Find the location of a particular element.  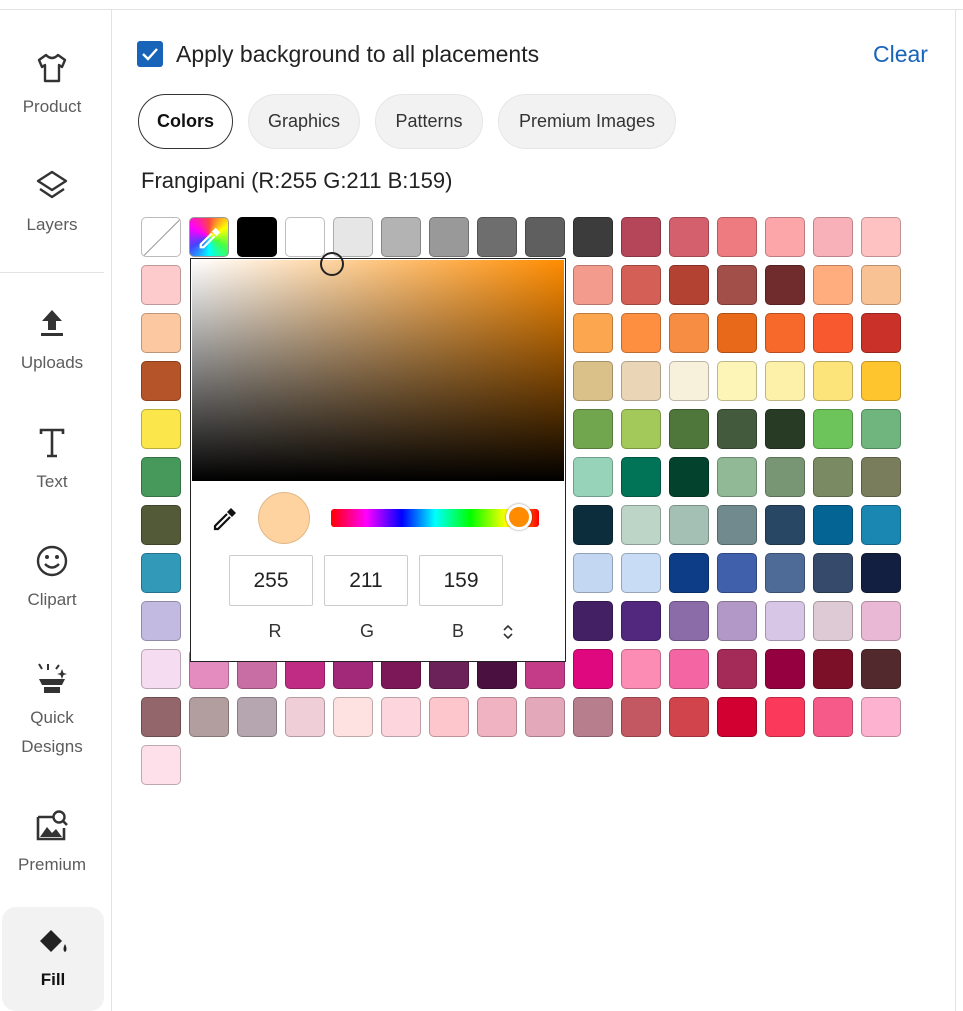

clear-button: Clear is located at coordinates (900, 54).